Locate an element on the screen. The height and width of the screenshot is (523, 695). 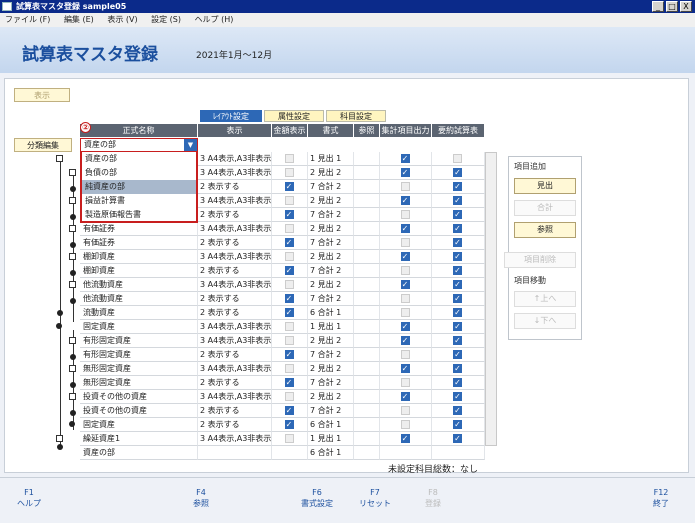
row-format: 6 合計 1 is located at coordinates (331, 453).